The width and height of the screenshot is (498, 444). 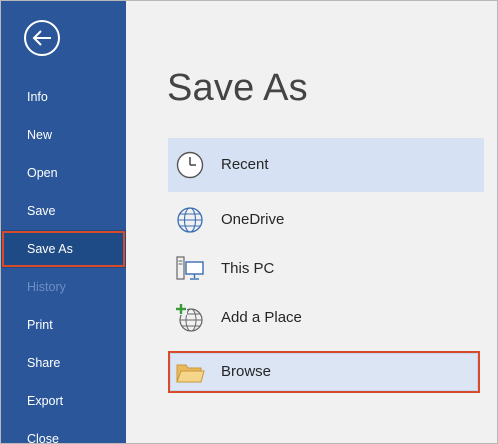 I want to click on back-arrow-icon, so click(x=41, y=38).